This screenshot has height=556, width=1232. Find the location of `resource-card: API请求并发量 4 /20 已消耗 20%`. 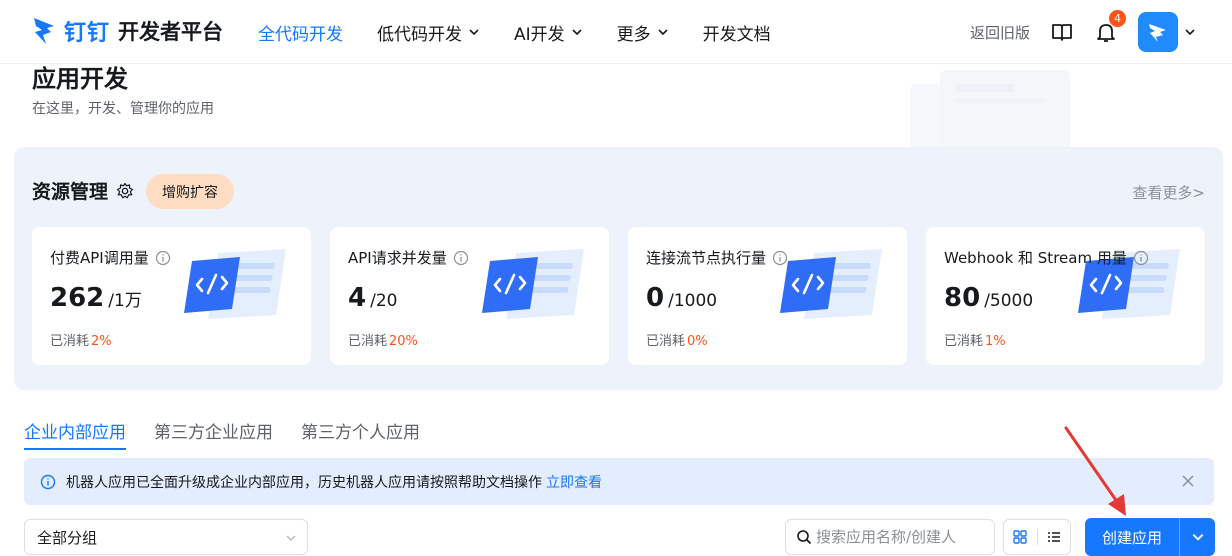

resource-card: API请求并发量 4 /20 已消耗 20% is located at coordinates (469, 296).